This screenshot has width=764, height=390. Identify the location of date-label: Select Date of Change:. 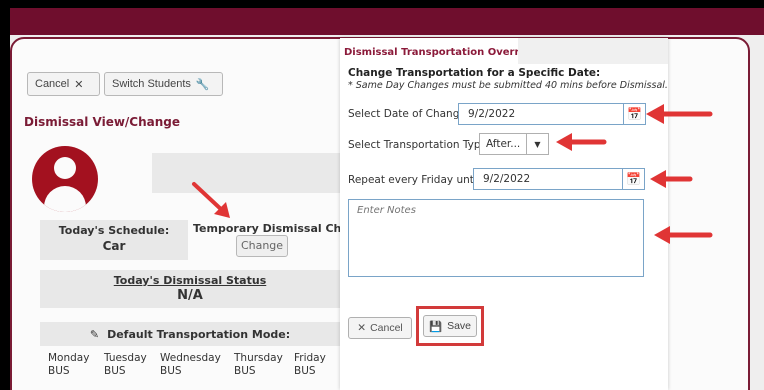
(409, 114).